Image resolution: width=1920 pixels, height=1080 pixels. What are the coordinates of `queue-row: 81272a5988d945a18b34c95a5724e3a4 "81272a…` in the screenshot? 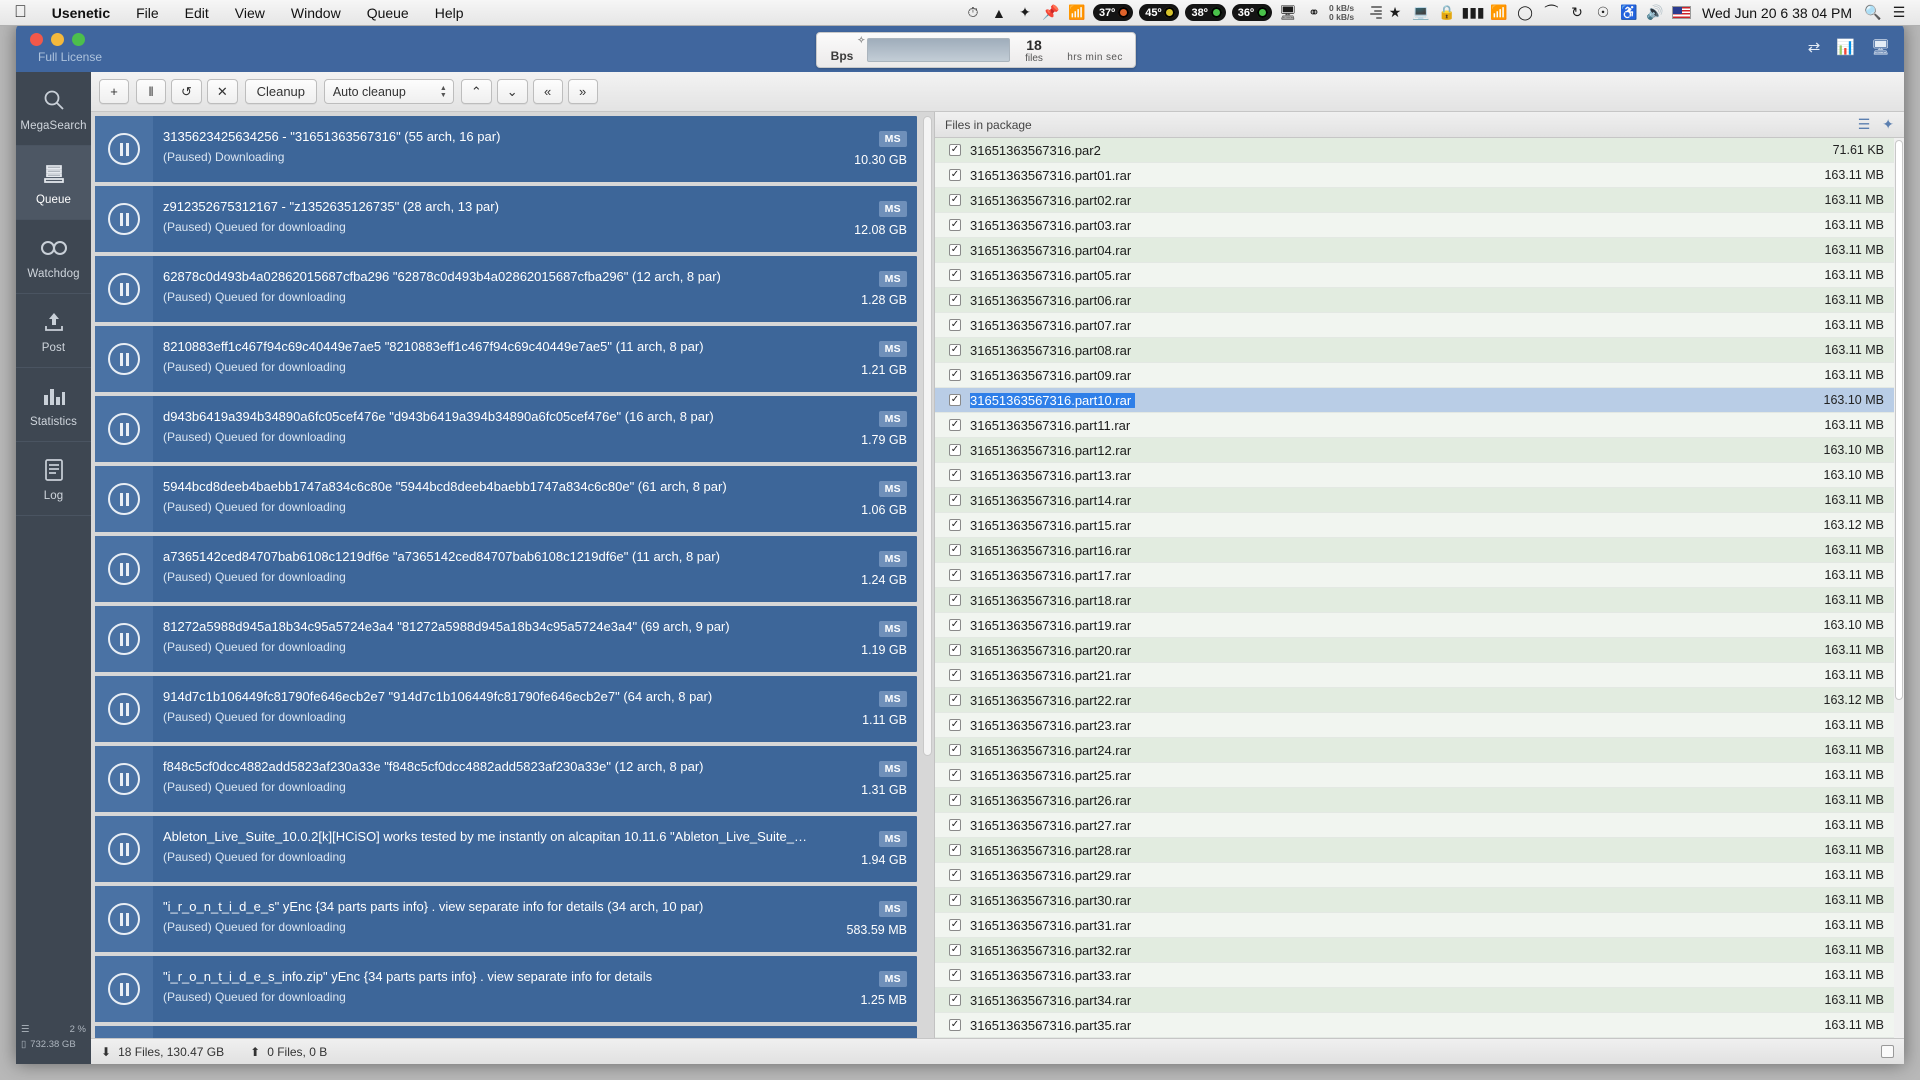 It's located at (506, 639).